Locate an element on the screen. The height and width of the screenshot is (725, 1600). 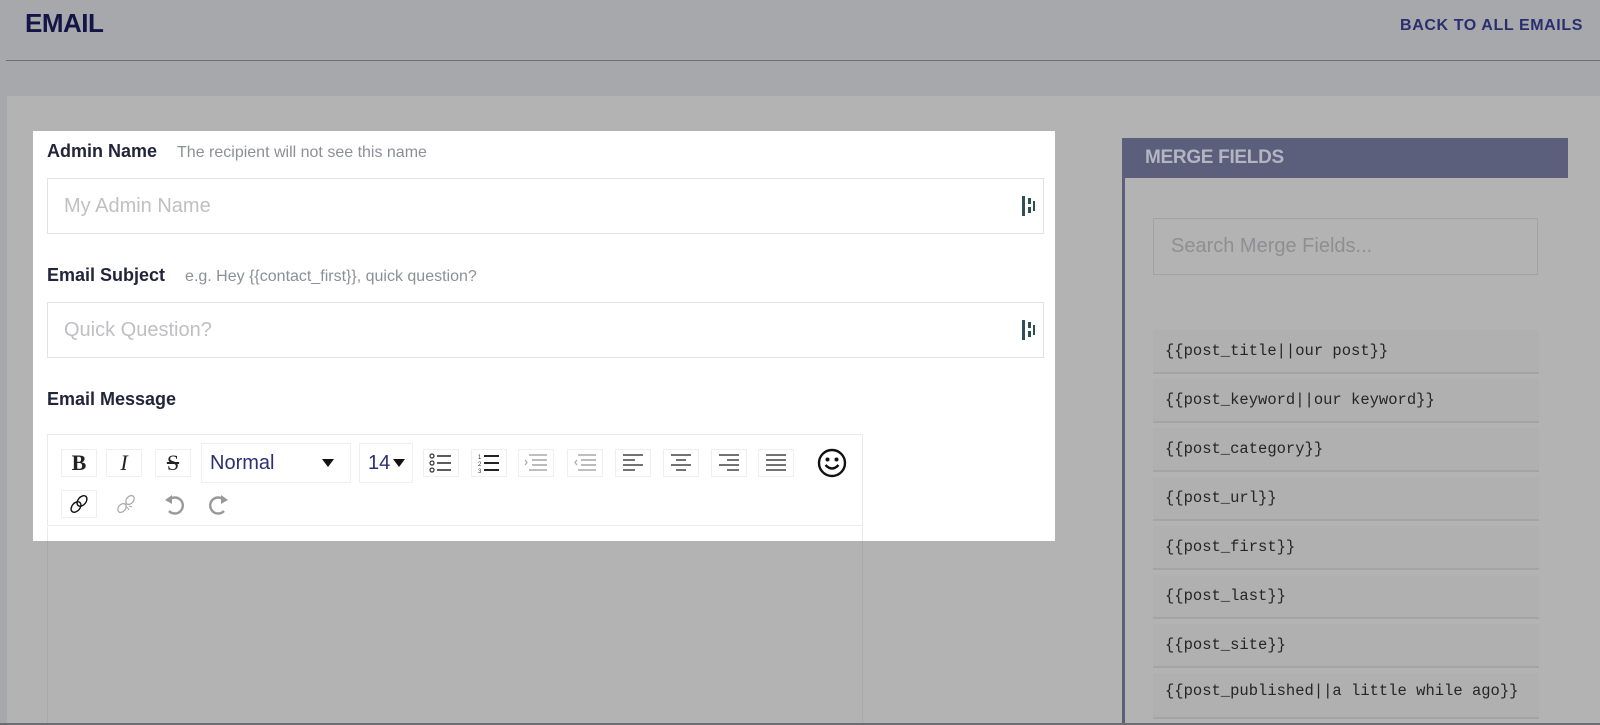
outdent-icon is located at coordinates (585, 462).